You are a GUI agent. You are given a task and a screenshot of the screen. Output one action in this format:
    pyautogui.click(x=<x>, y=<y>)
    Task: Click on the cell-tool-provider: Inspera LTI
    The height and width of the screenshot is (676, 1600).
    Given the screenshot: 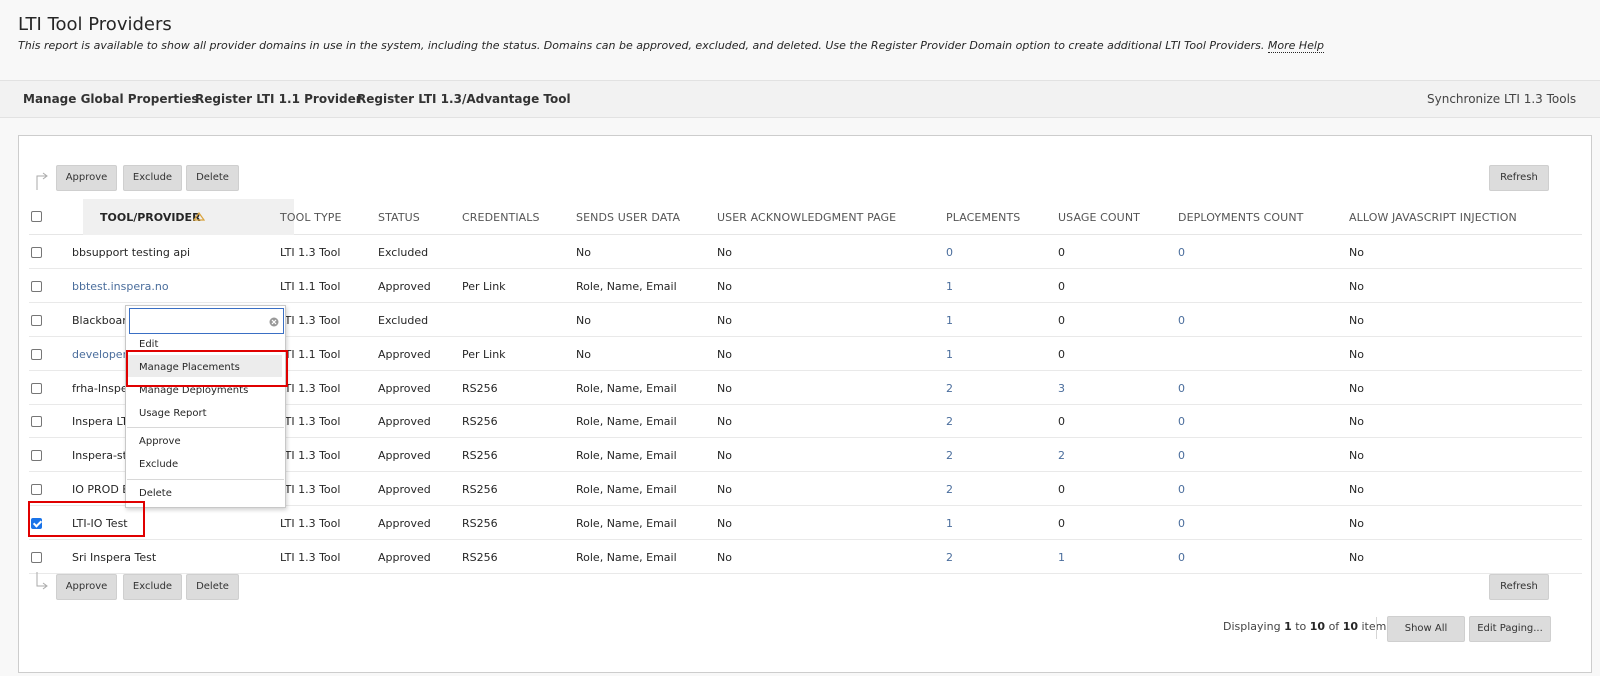 What is the action you would take?
    pyautogui.click(x=101, y=421)
    